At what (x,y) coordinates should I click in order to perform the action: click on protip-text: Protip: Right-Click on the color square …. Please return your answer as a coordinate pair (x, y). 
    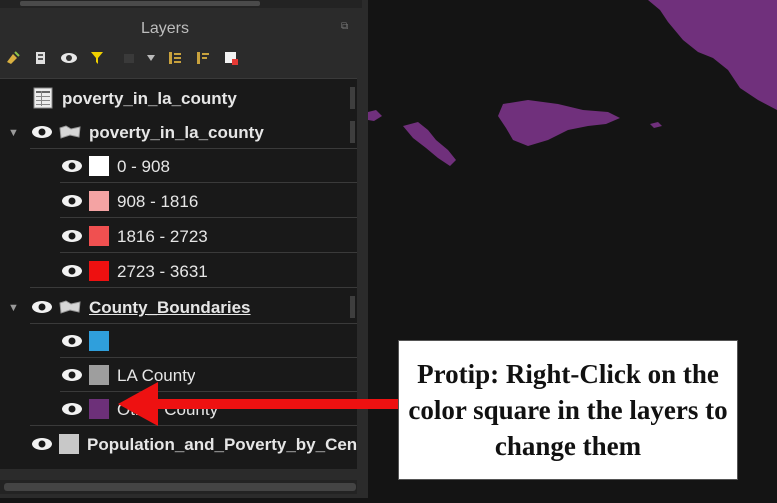
    Looking at the image, I should click on (568, 410).